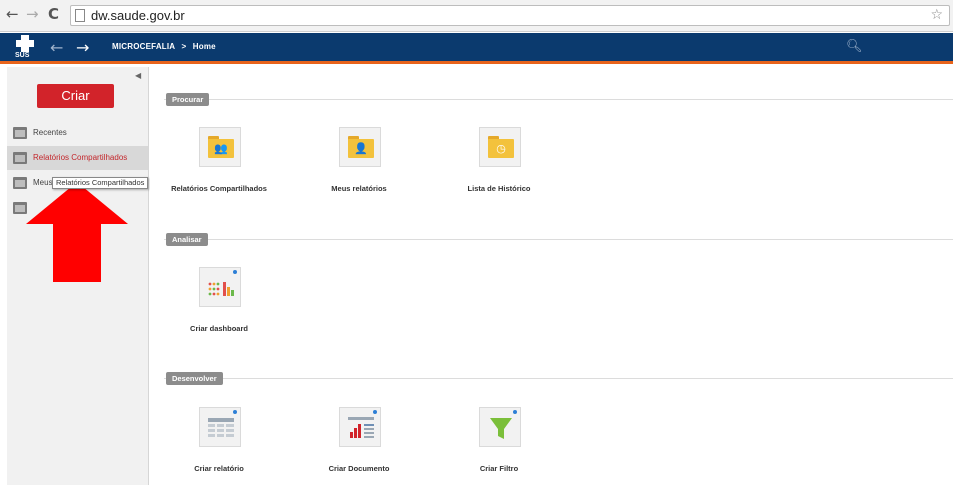 The height and width of the screenshot is (485, 953). Describe the element at coordinates (359, 188) in the screenshot. I see `tile-label: Meus relatórios` at that location.